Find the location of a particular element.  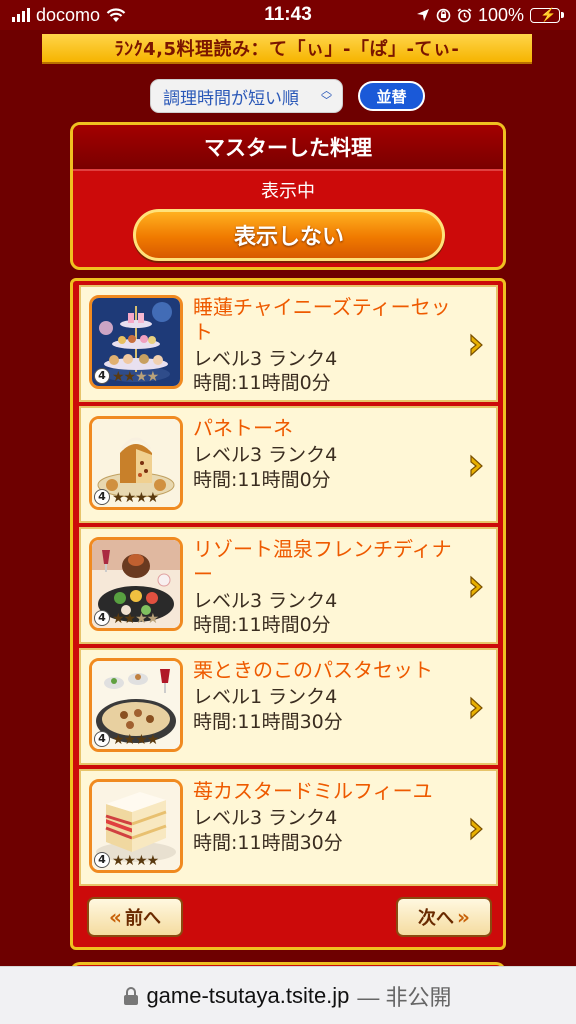

chevron-up-down-icon: ︿ ﹀ is located at coordinates (326, 95).